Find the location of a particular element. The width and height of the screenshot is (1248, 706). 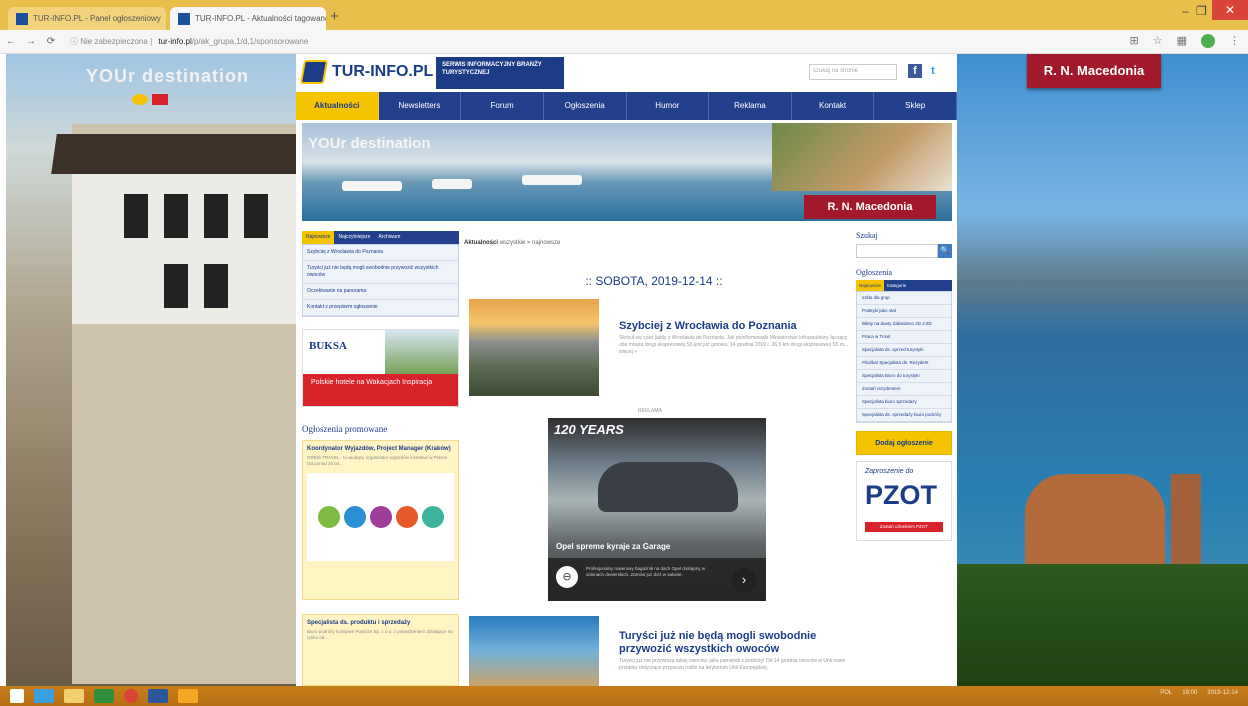

menu-item-kontakt: Kontakt is located at coordinates (833, 106).